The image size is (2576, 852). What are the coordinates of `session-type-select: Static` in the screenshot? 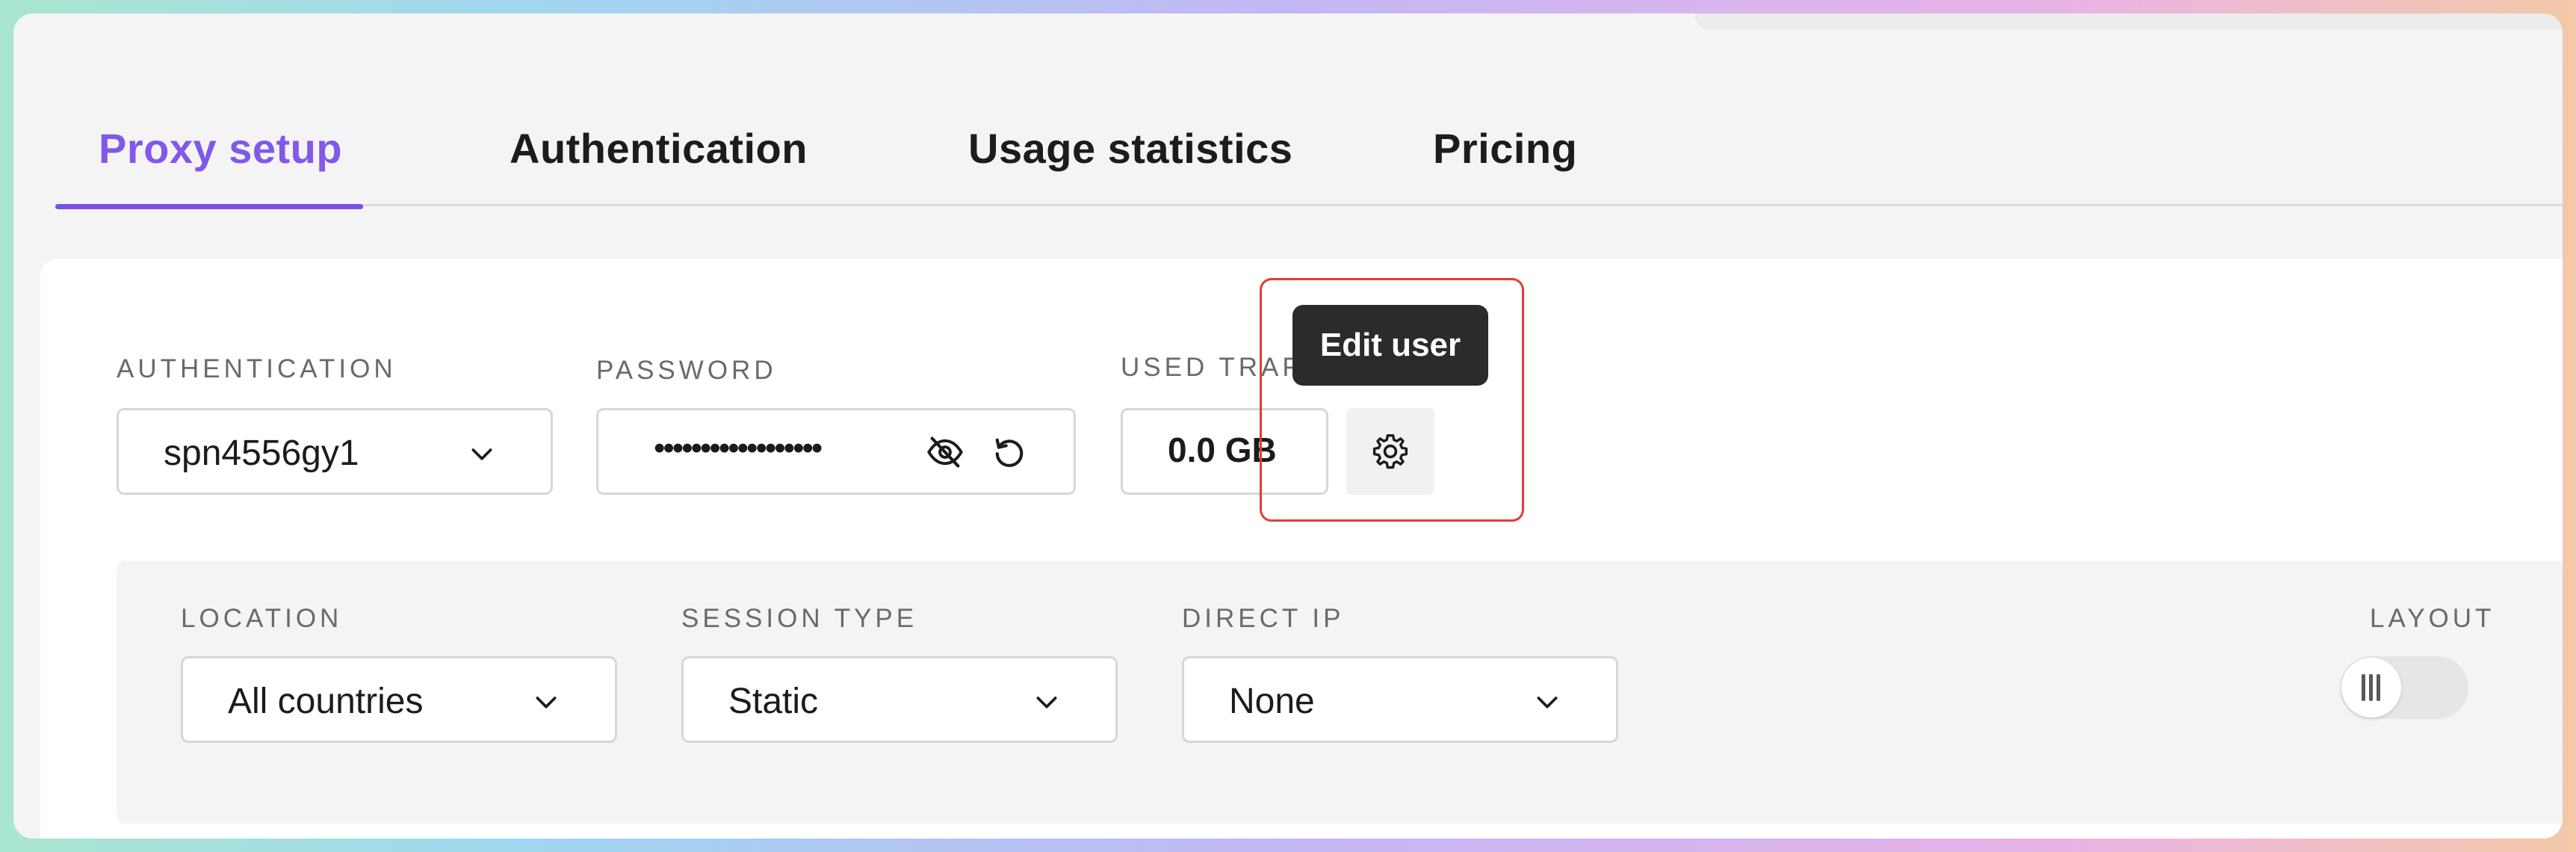 It's located at (899, 699).